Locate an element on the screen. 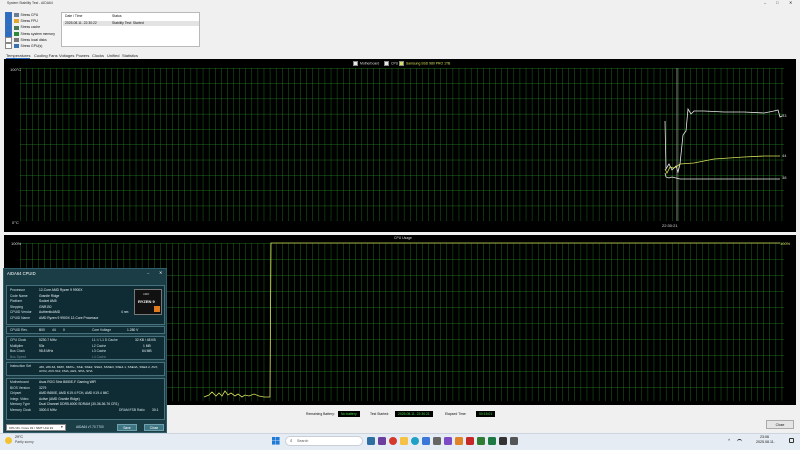  codename-value: Granite Ridge is located at coordinates (49, 295).